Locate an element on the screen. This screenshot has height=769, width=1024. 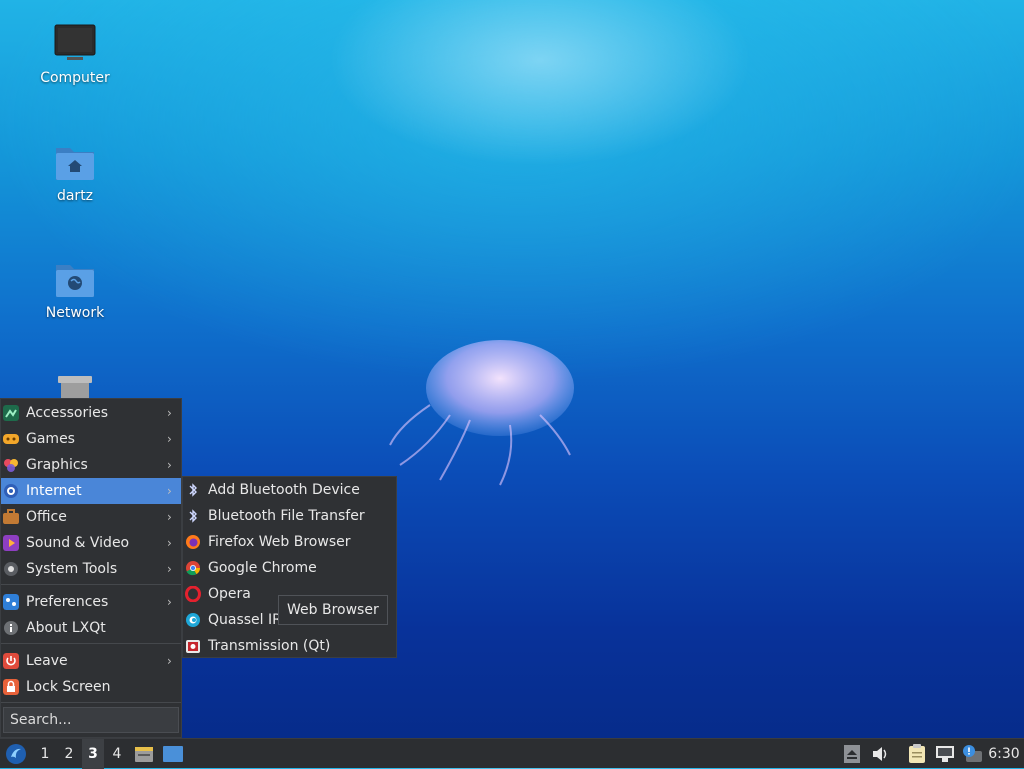
menu-item-label: System Tools is located at coordinates (72, 569).